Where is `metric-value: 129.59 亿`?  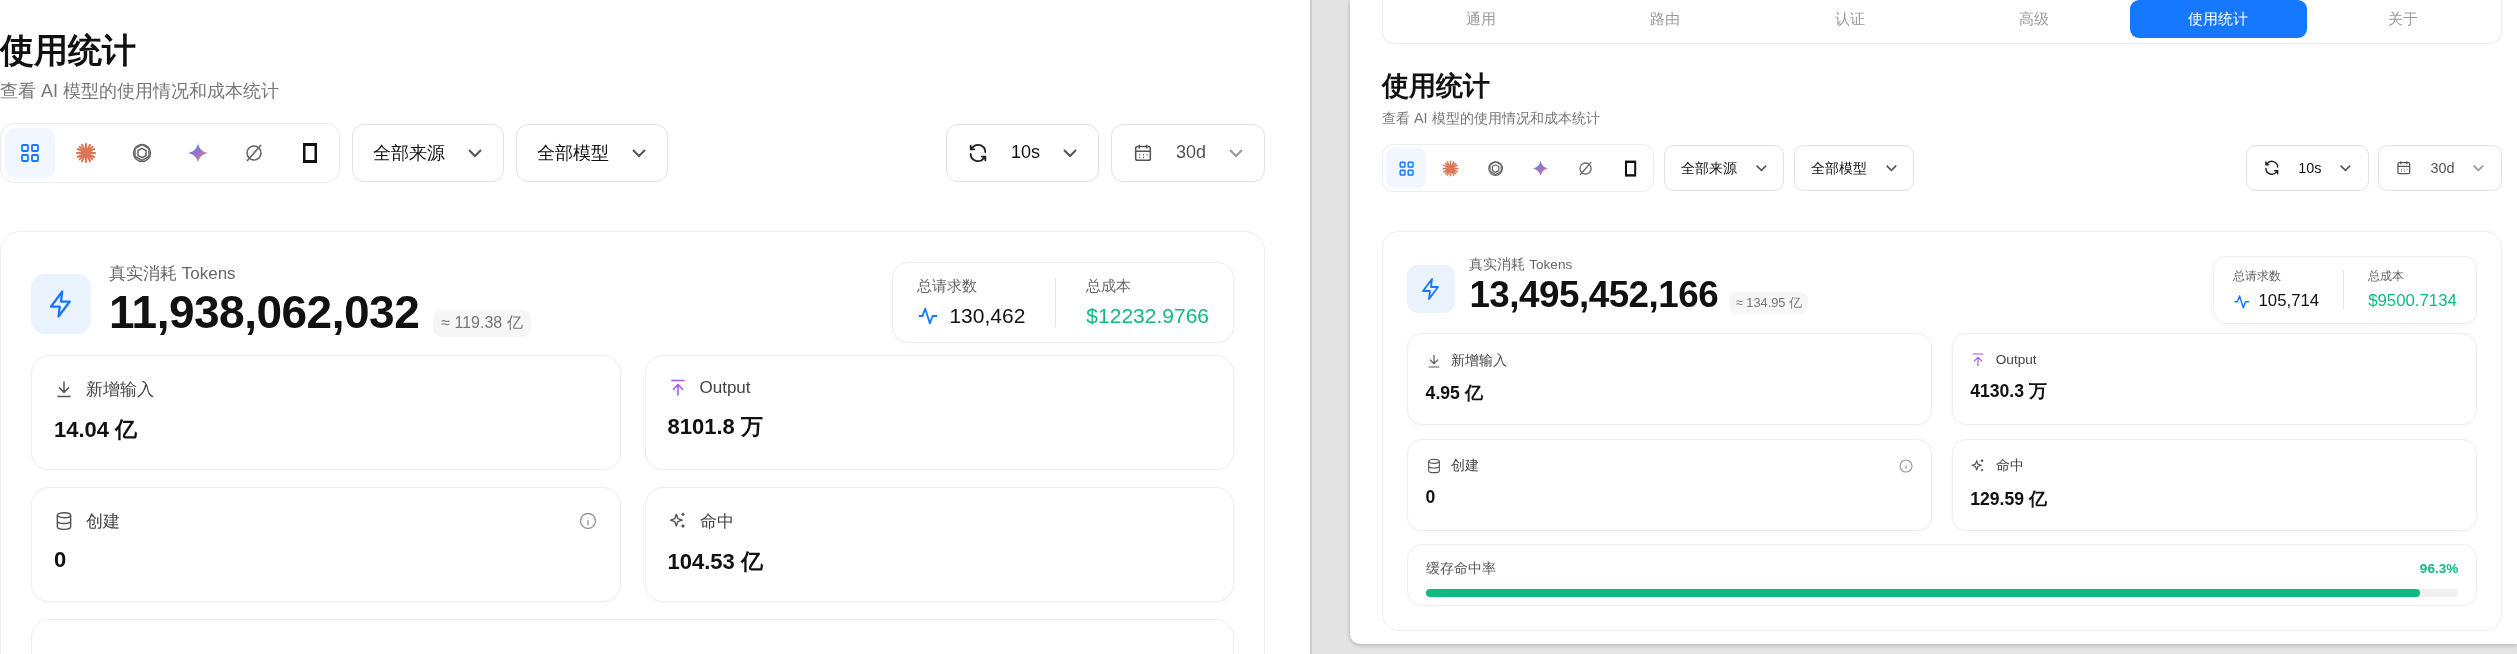 metric-value: 129.59 亿 is located at coordinates (2009, 499).